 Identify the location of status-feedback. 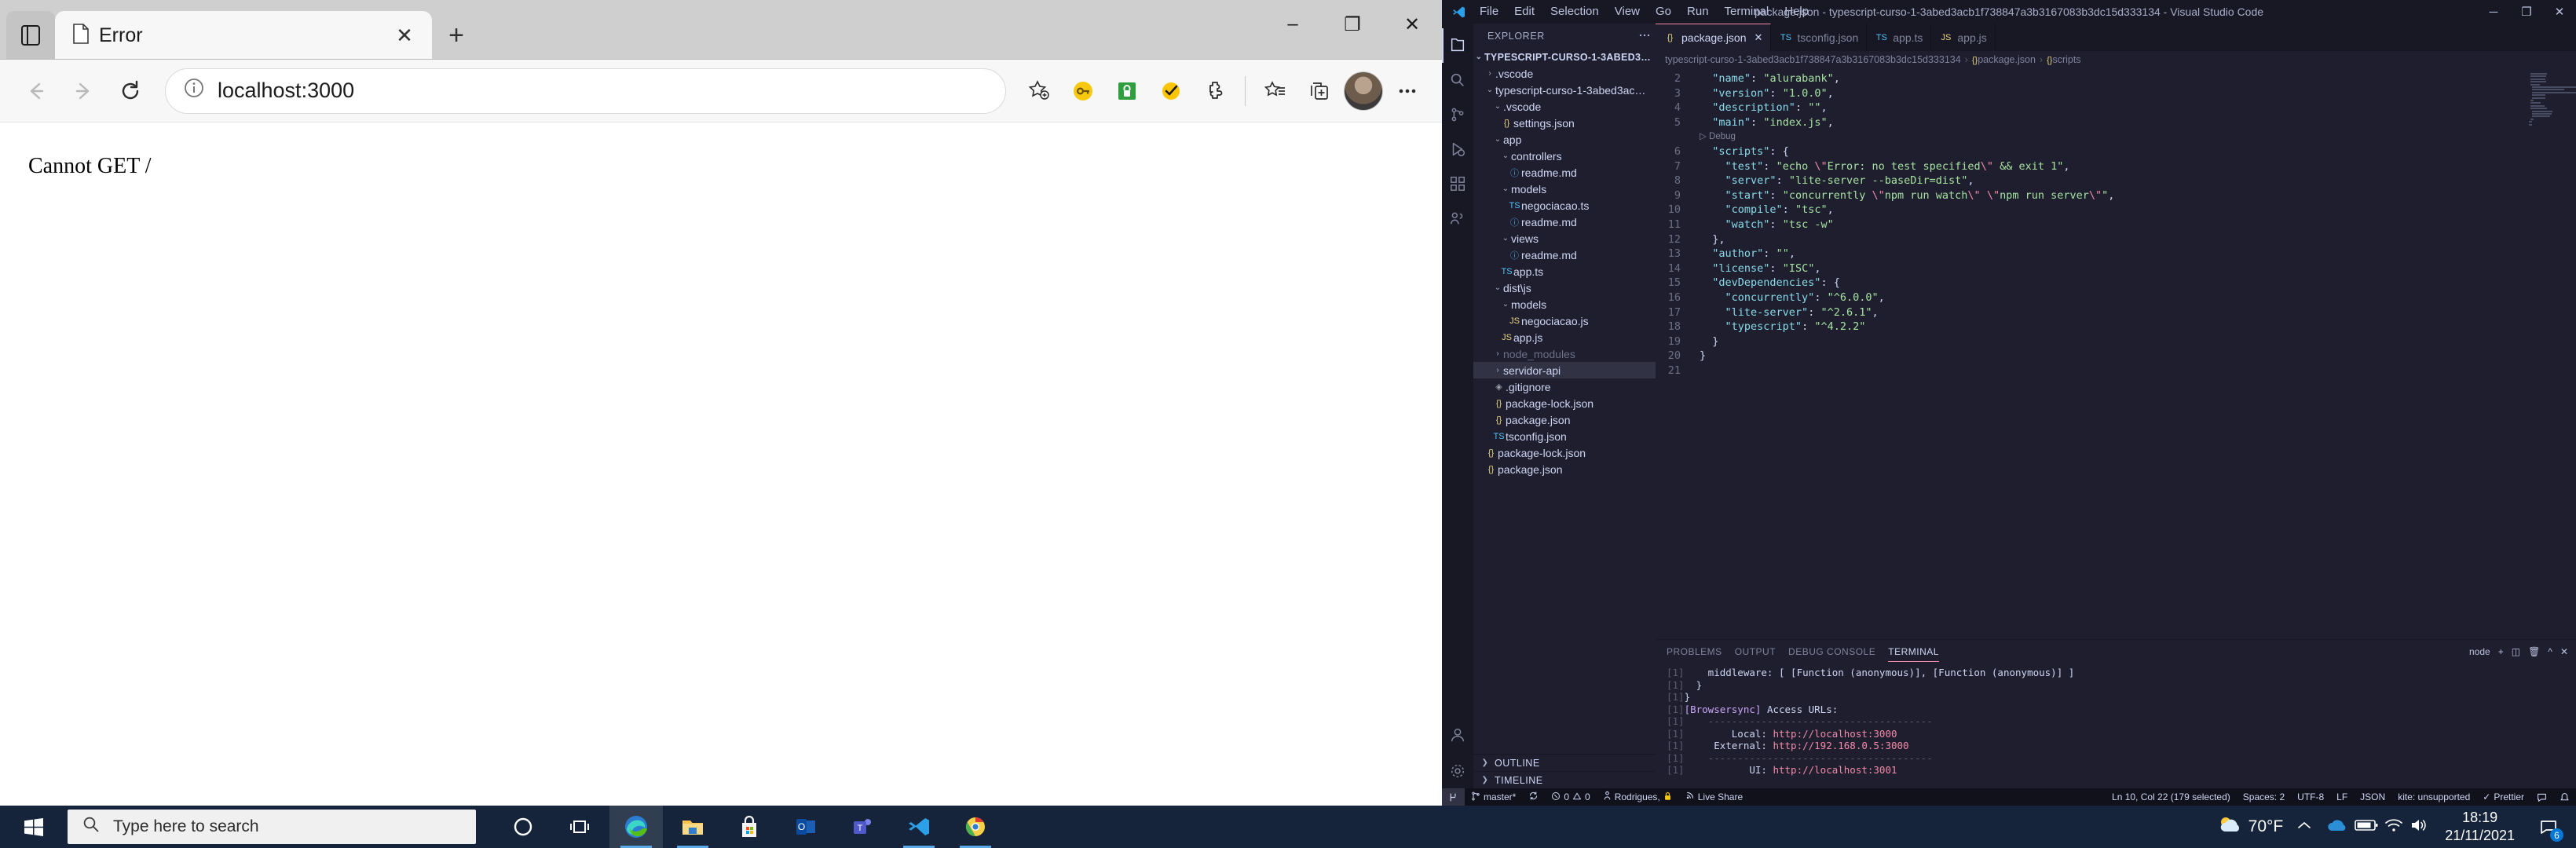
(2542, 797).